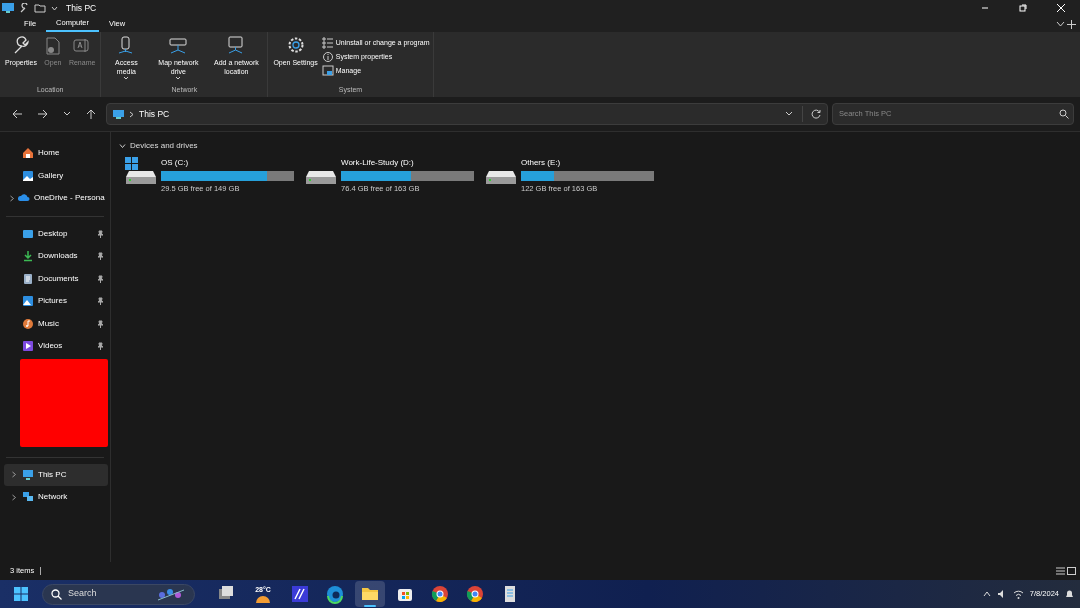  Describe the element at coordinates (56, 233) in the screenshot. I see `sidebar-item: Desktop` at that location.